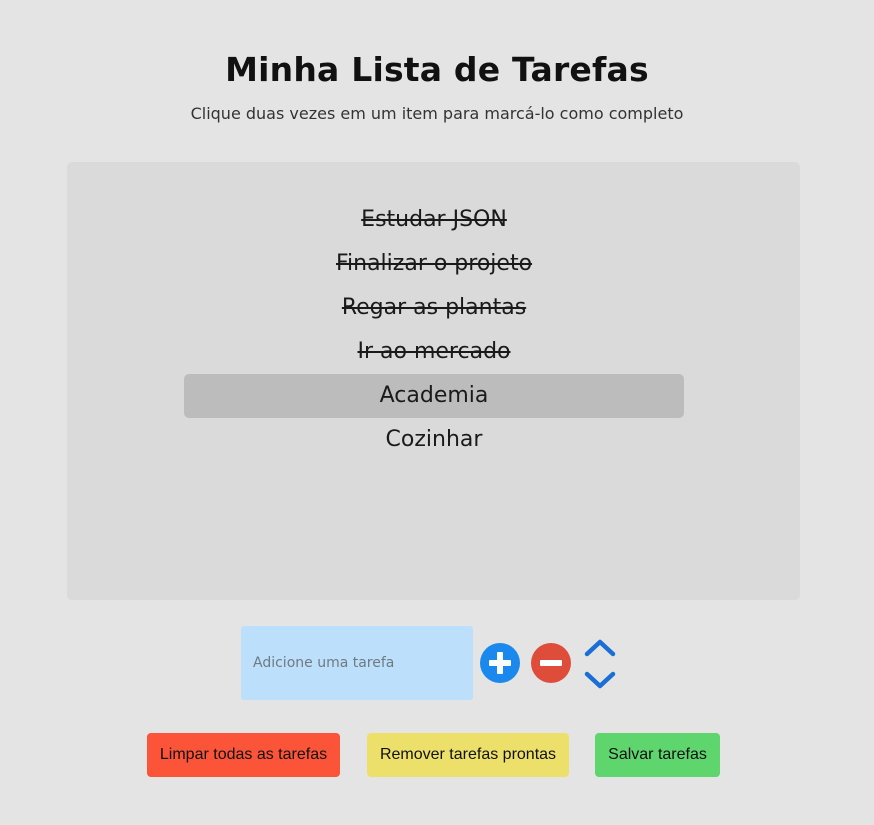 The image size is (874, 825). What do you see at coordinates (600, 685) in the screenshot?
I see `chevron-down-icon` at bounding box center [600, 685].